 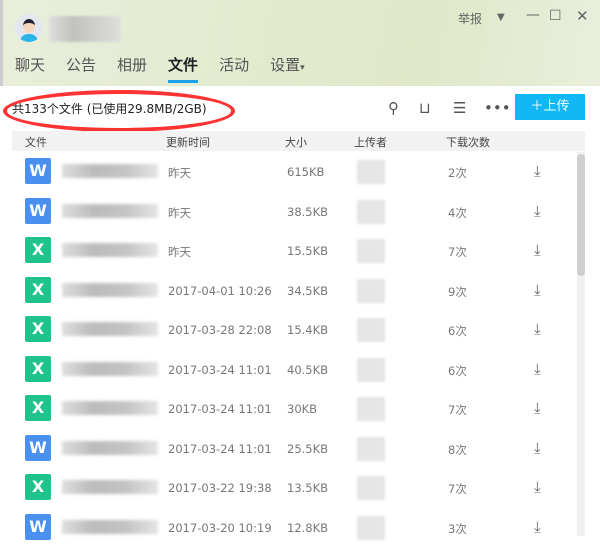 What do you see at coordinates (581, 215) in the screenshot?
I see `scrollbar-thumb` at bounding box center [581, 215].